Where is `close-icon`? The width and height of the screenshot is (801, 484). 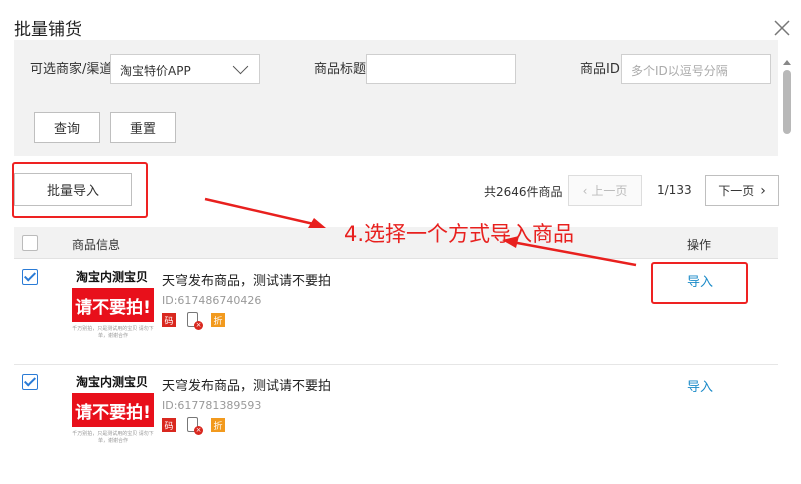 close-icon is located at coordinates (782, 28).